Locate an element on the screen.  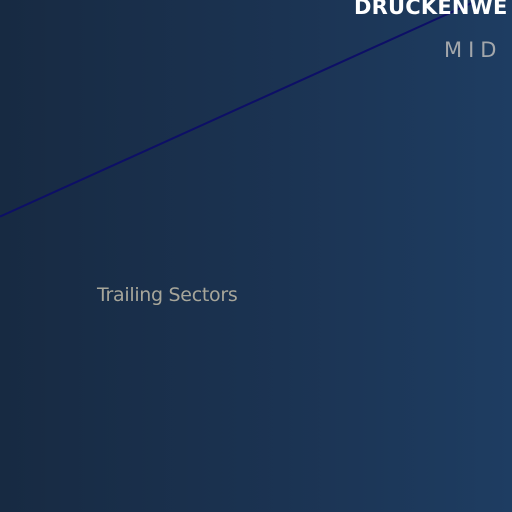
series-label-mid: MID is located at coordinates (473, 50).